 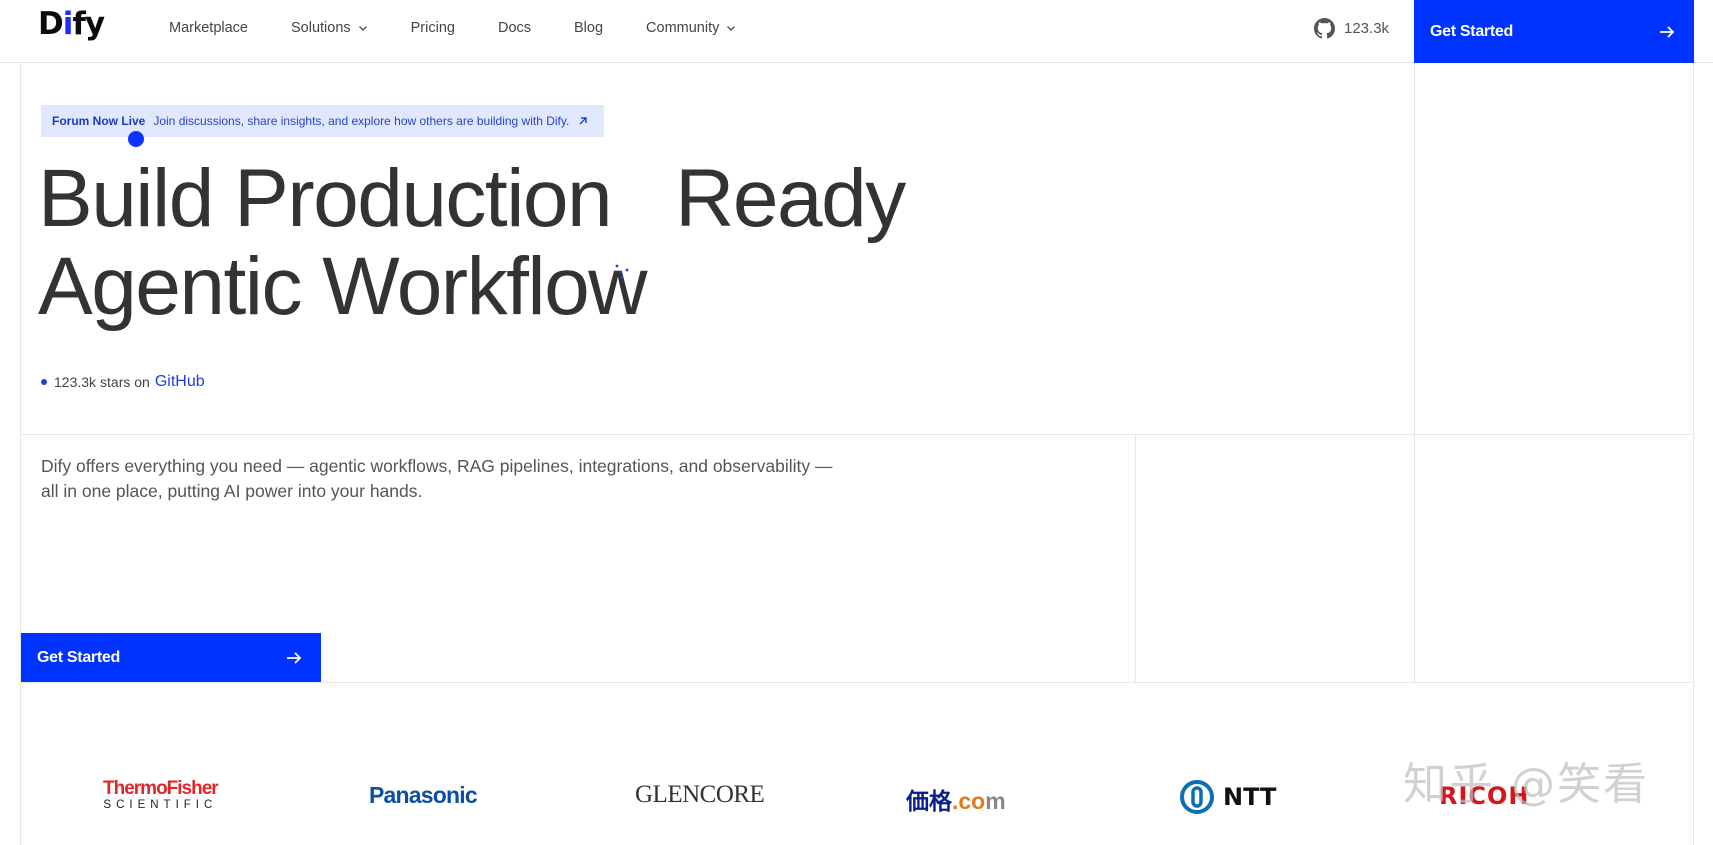 I want to click on thermofisher-subtitle: SCIENTIFIC, so click(x=160, y=805).